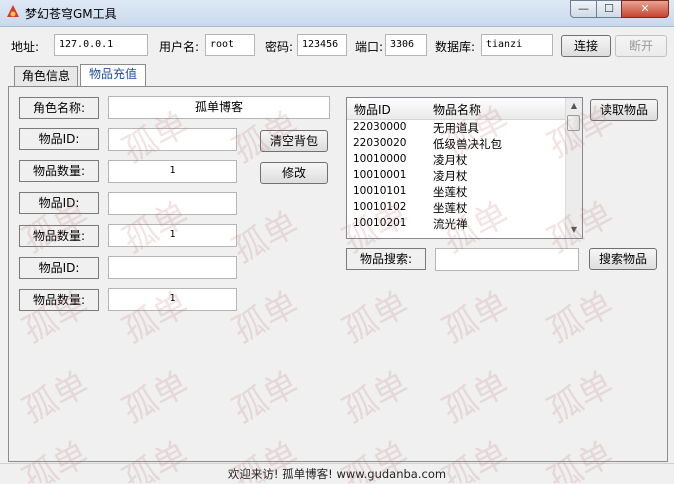  What do you see at coordinates (517, 45) in the screenshot?
I see `database-input: tianzi` at bounding box center [517, 45].